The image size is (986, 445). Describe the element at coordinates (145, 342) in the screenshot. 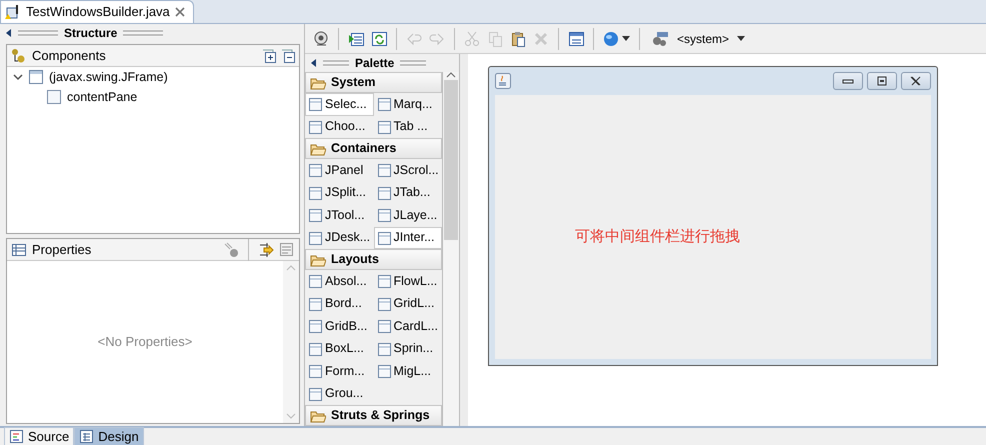

I see `empty-message: <No Properties>` at that location.